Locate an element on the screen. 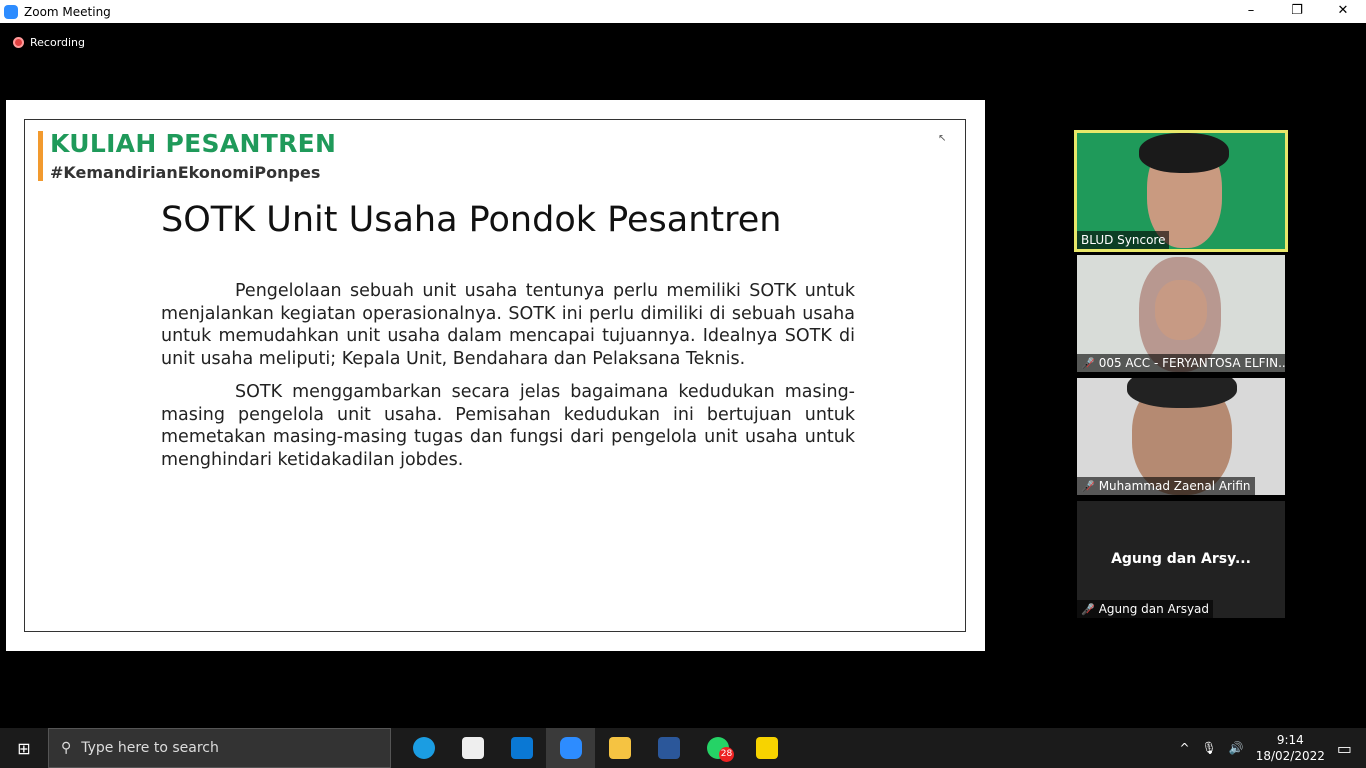 This screenshot has height=768, width=1366. slide-heading: SOTK Unit Usaha Pondok Pesantren is located at coordinates (471, 220).